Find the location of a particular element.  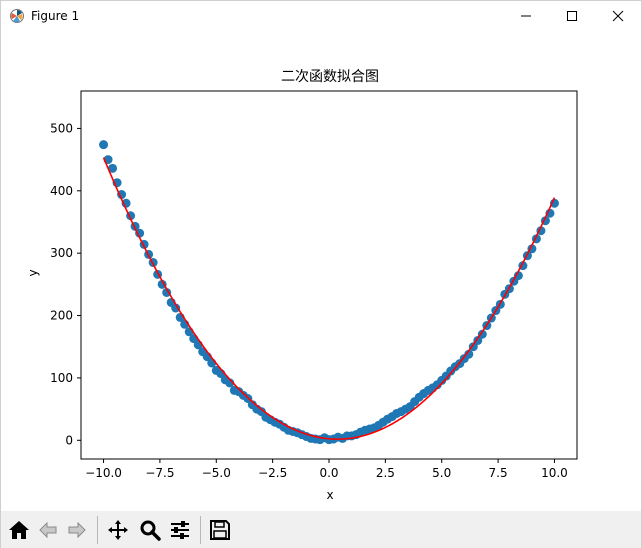

home-icon is located at coordinates (19, 530).